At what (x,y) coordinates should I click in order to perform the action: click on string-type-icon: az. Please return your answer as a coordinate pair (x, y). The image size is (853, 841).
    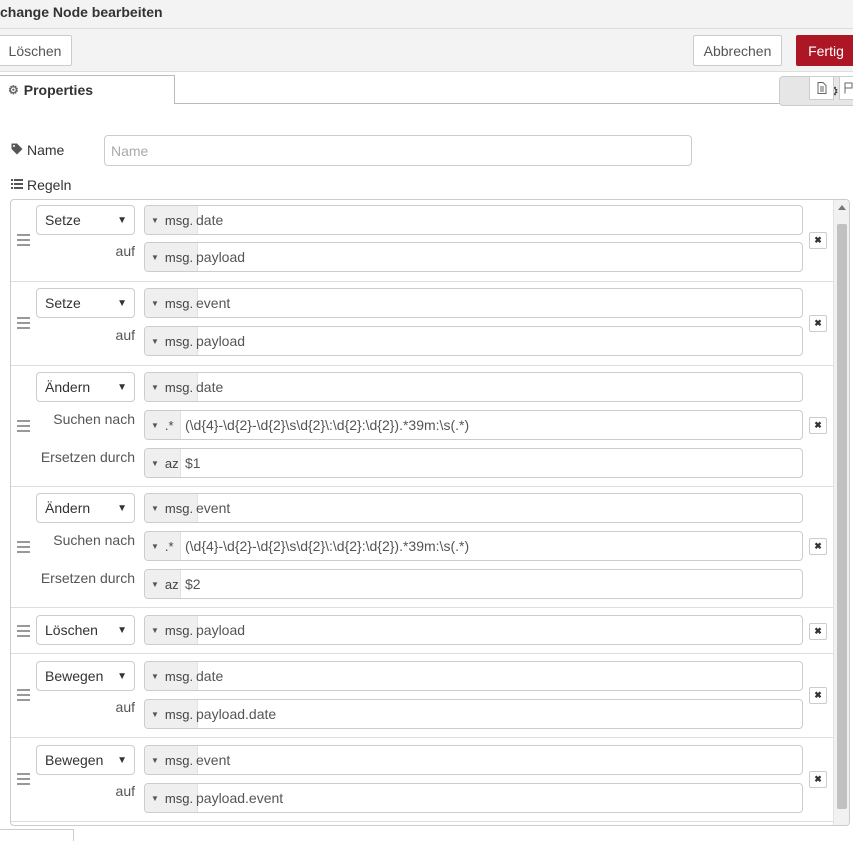
    Looking at the image, I should click on (171, 584).